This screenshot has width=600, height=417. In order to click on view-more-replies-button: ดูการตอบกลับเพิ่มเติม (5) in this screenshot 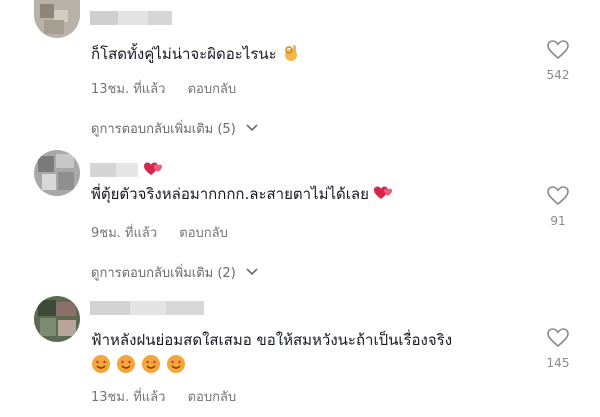, I will do `click(174, 128)`.